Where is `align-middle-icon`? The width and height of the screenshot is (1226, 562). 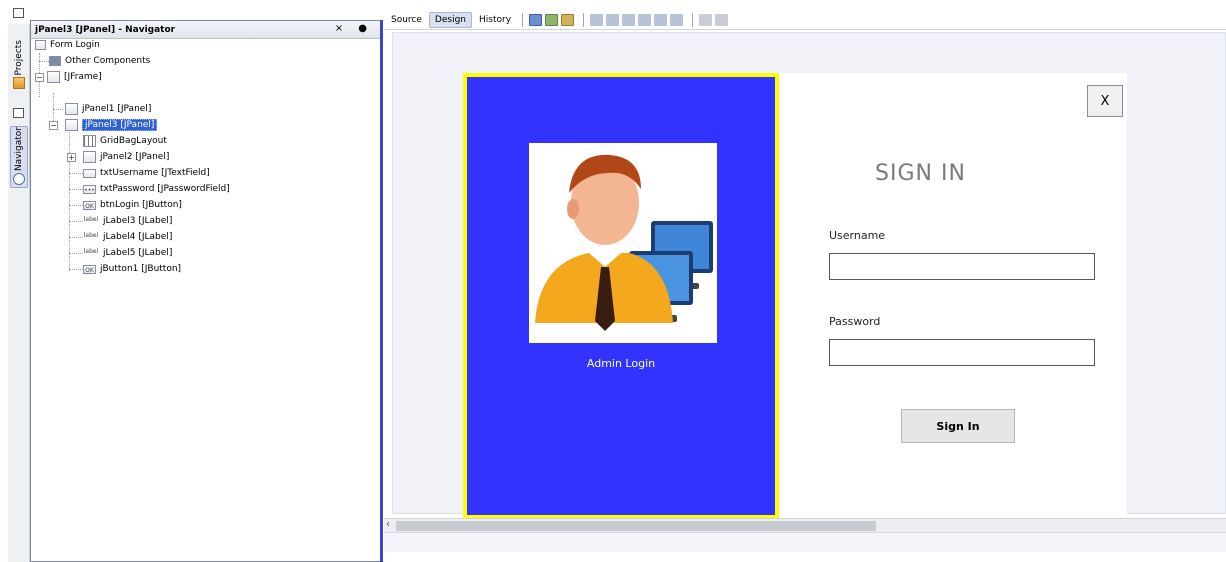 align-middle-icon is located at coordinates (661, 19).